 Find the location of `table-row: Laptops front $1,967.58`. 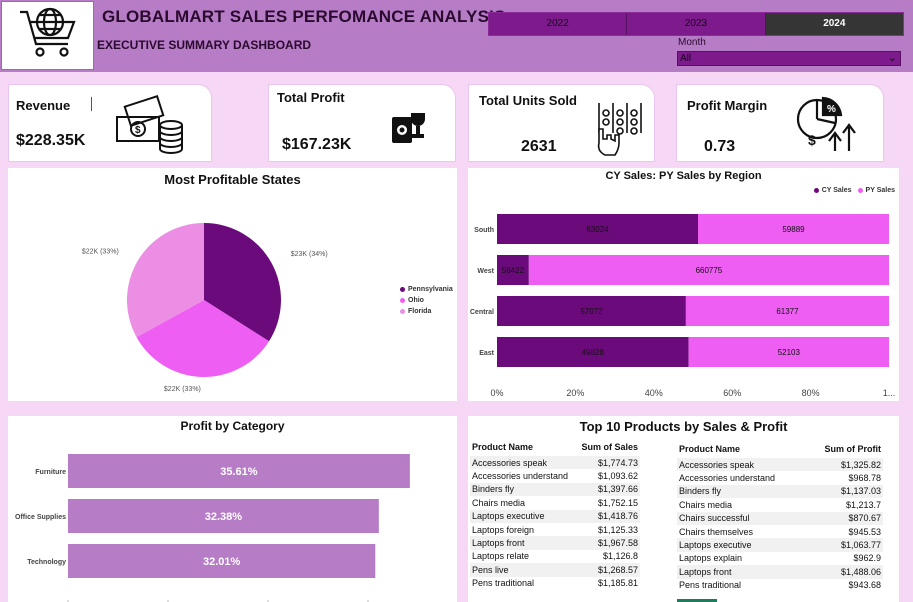

table-row: Laptops front $1,967.58 is located at coordinates (555, 543).